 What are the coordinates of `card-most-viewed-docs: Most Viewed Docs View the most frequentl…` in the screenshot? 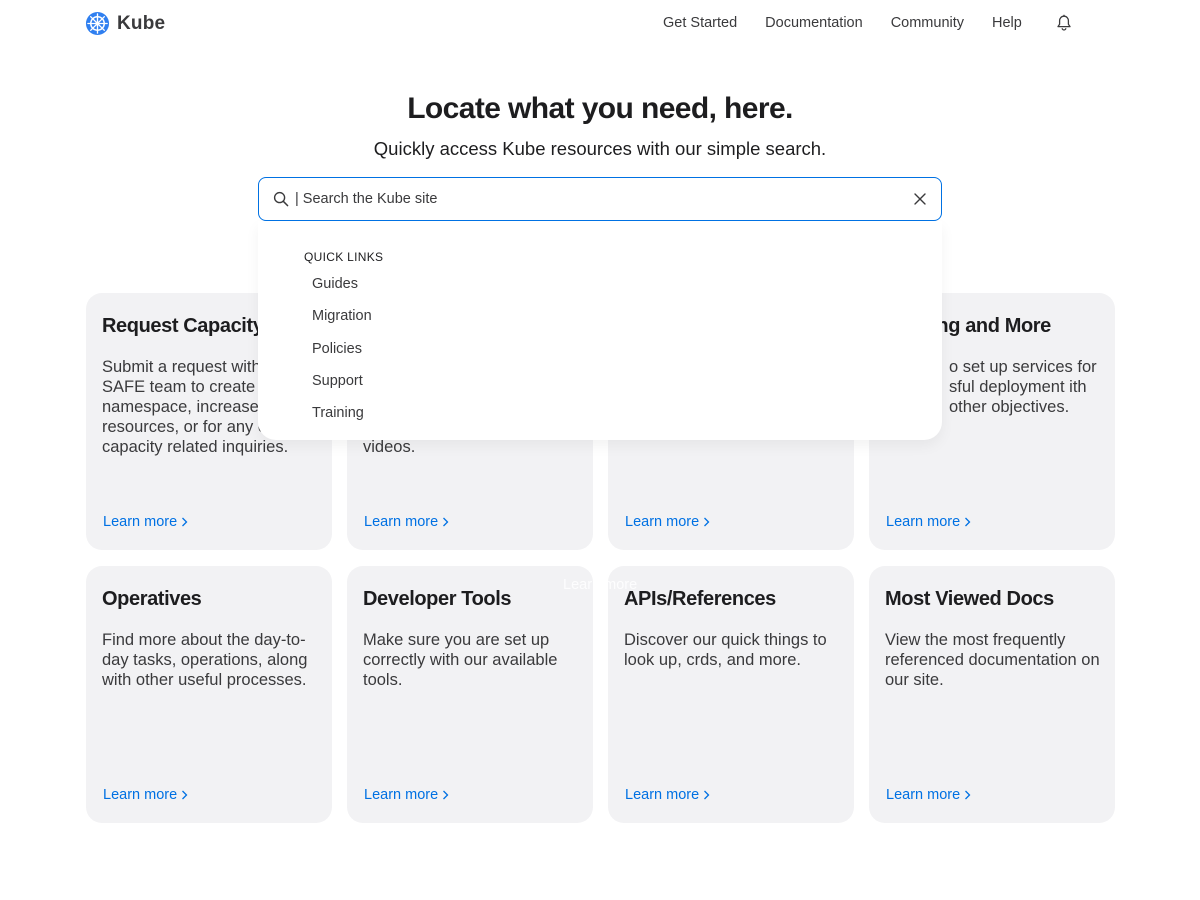 It's located at (992, 694).